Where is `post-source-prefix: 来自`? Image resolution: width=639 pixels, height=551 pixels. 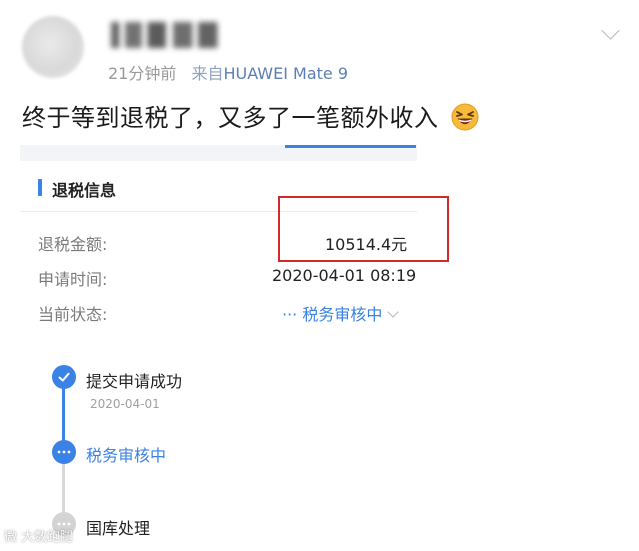
post-source-prefix: 来自 is located at coordinates (207, 73).